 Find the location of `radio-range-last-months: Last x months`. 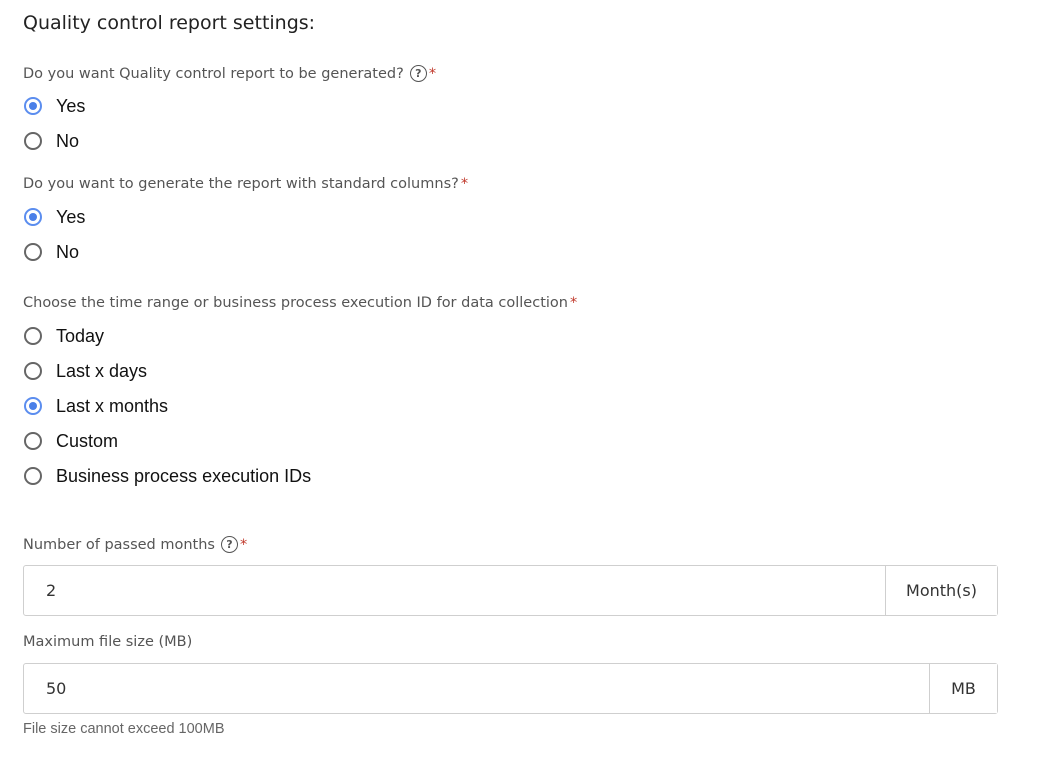

radio-range-last-months: Last x months is located at coordinates (96, 406).